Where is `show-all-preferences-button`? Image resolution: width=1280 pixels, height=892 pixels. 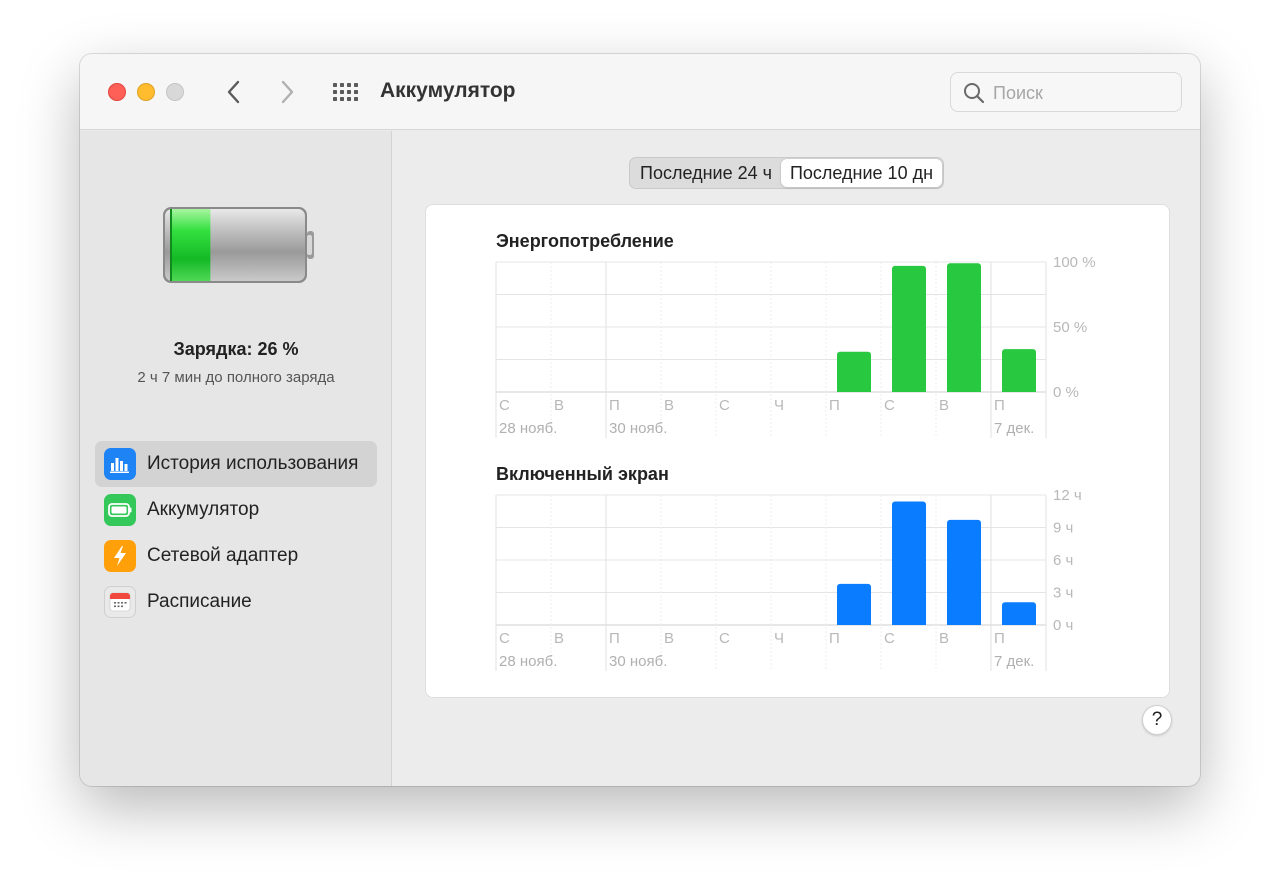
show-all-preferences-button is located at coordinates (346, 92).